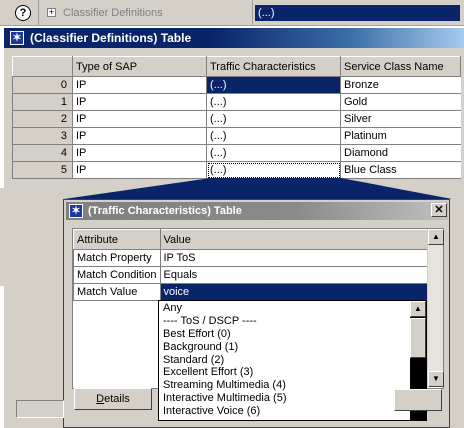 The width and height of the screenshot is (464, 428). What do you see at coordinates (295, 275) in the screenshot?
I see `value-cell: Equals` at bounding box center [295, 275].